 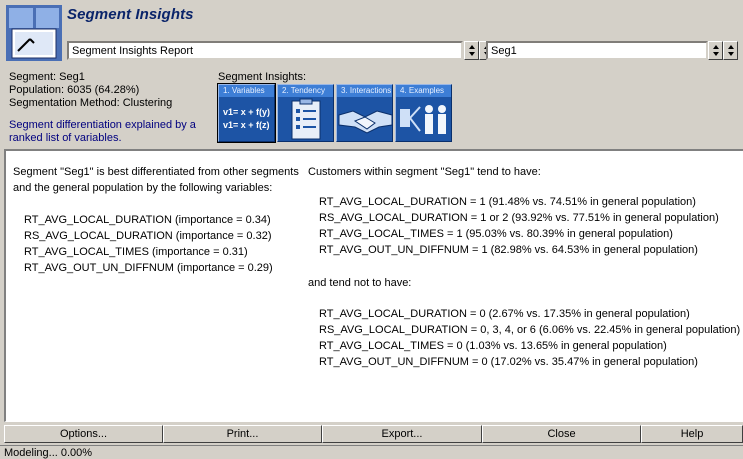 What do you see at coordinates (47, 77) in the screenshot?
I see `segment-name: Segment: Seg1` at bounding box center [47, 77].